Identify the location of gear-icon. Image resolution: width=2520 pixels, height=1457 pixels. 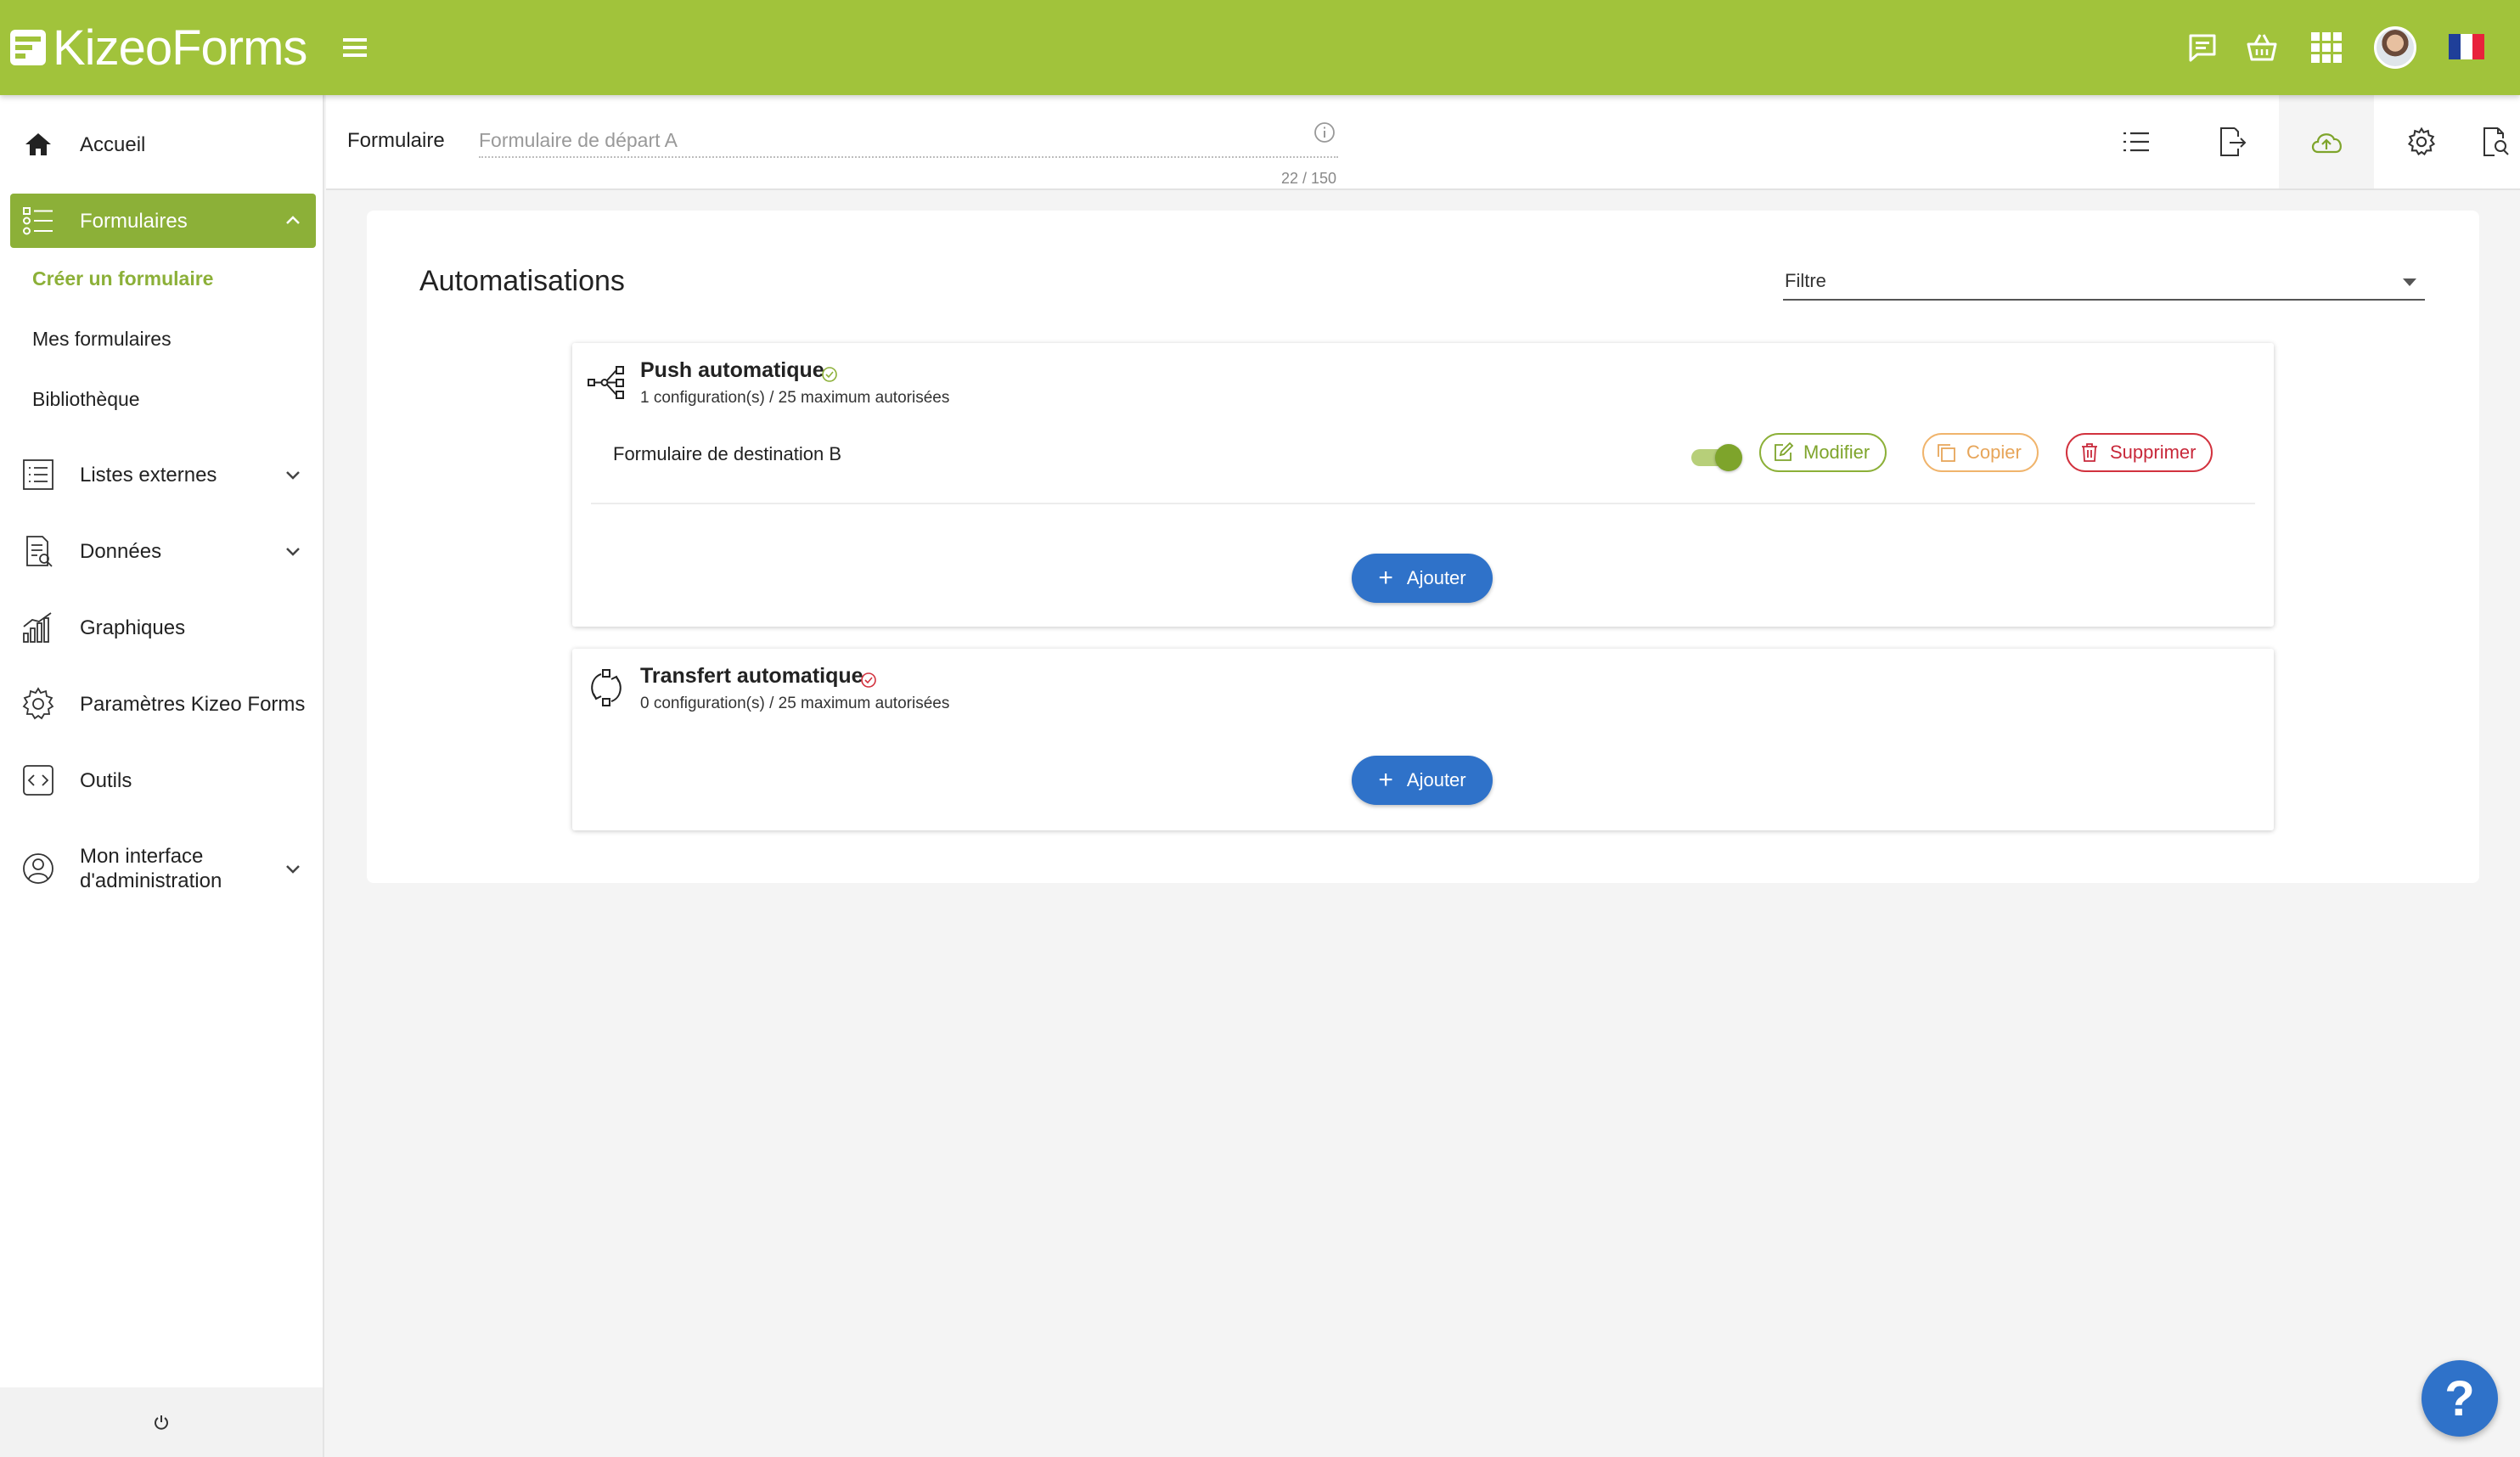
(38, 703).